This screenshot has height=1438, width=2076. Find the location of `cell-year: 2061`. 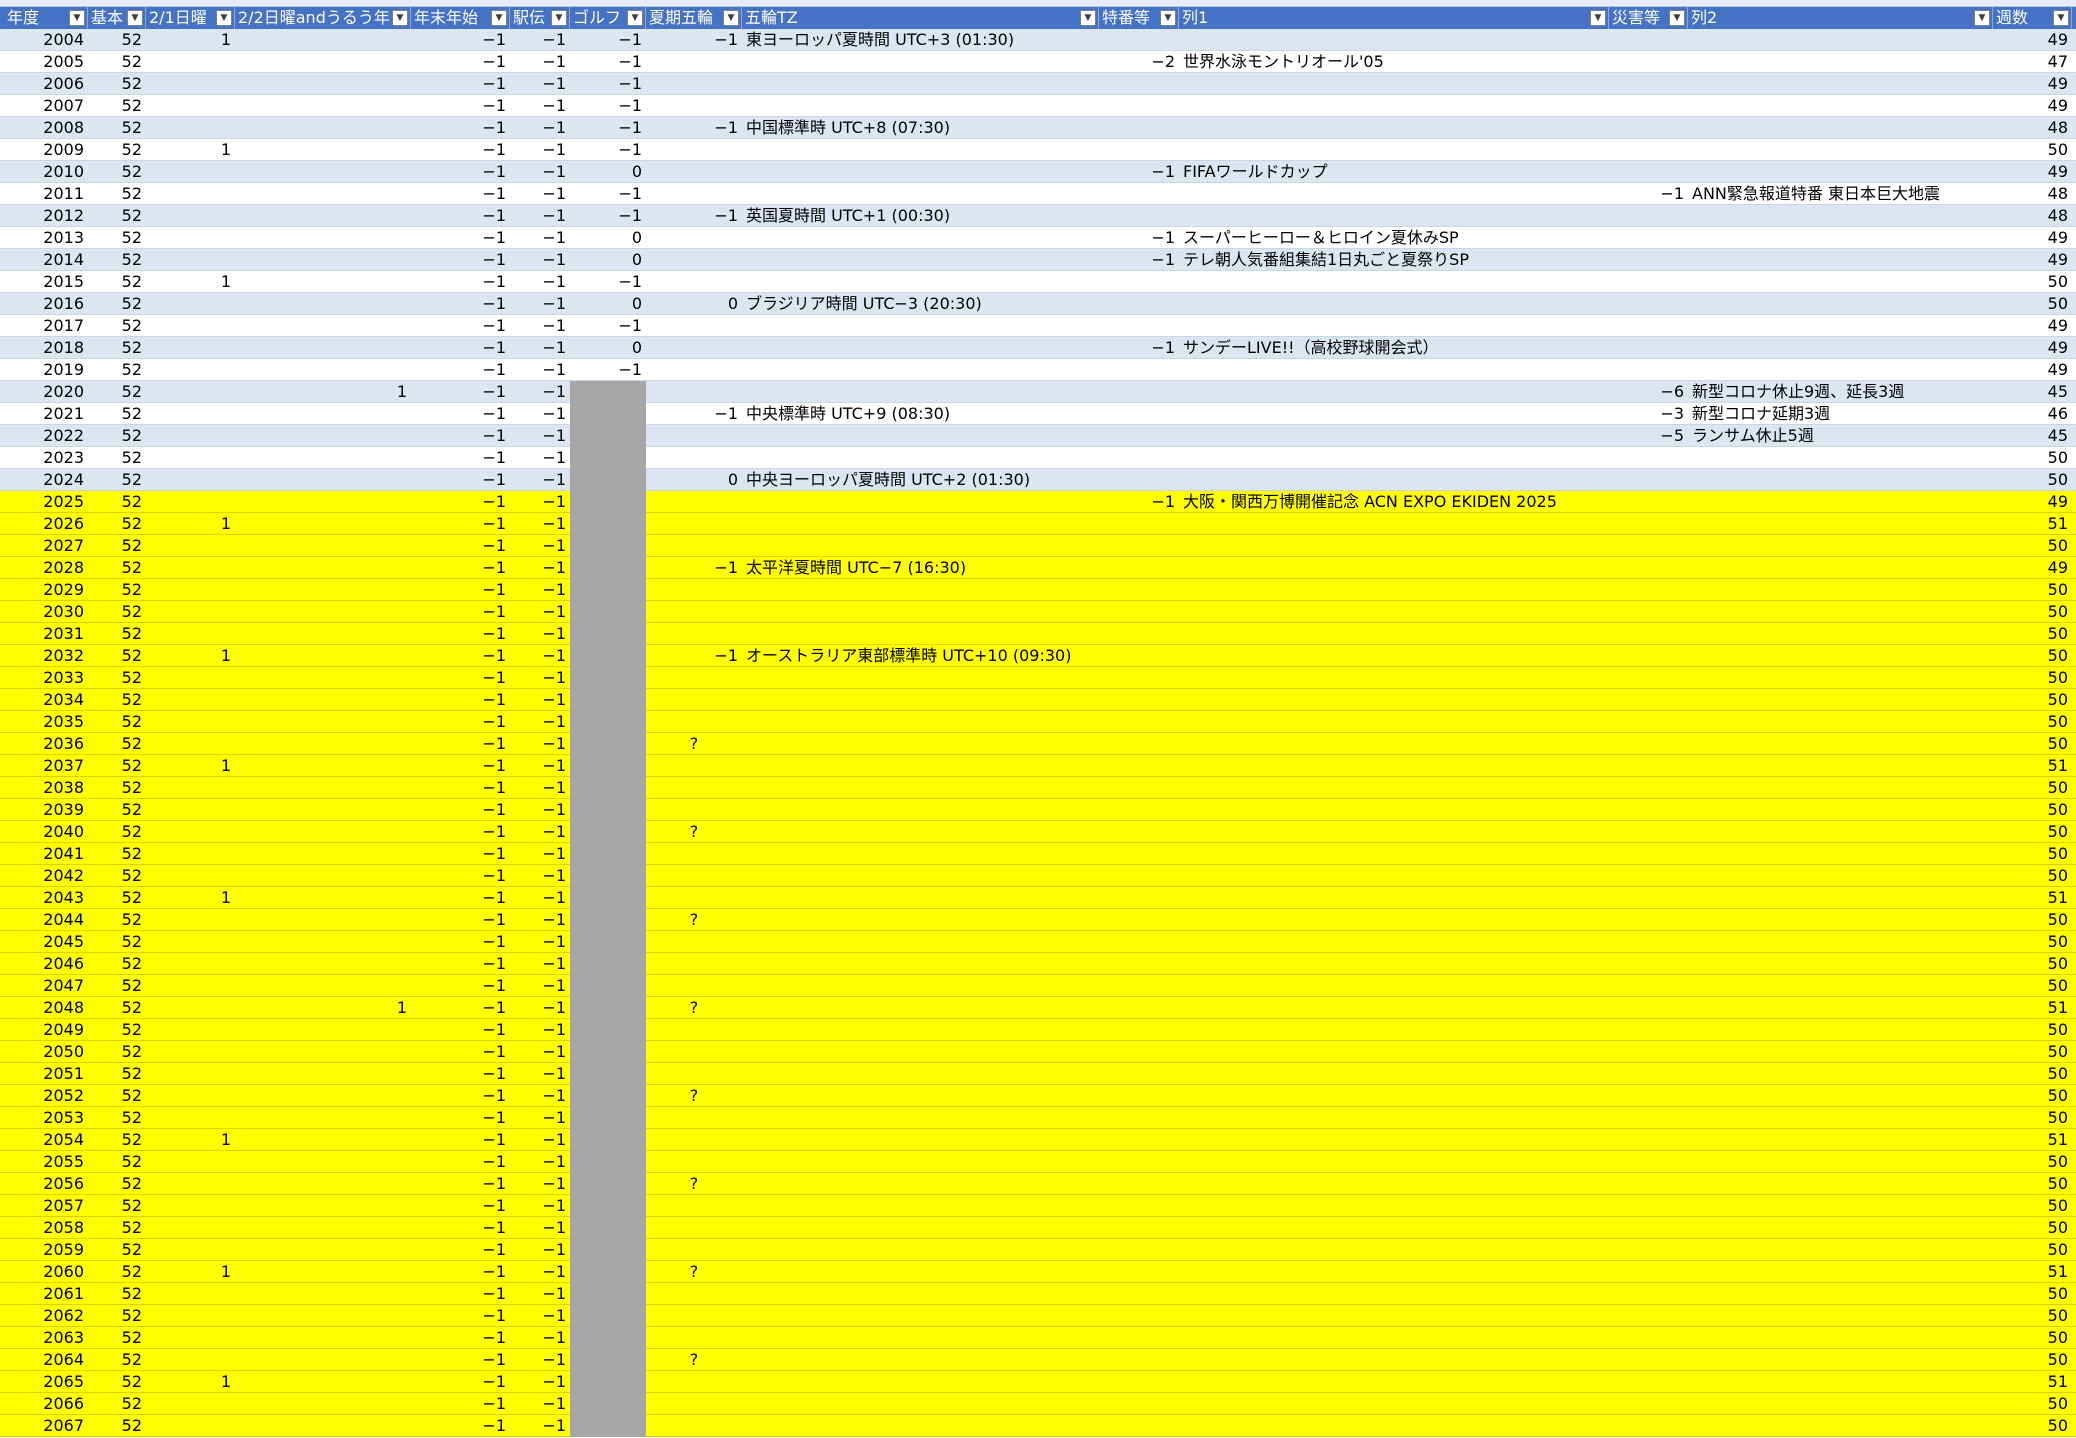

cell-year: 2061 is located at coordinates (46, 1294).